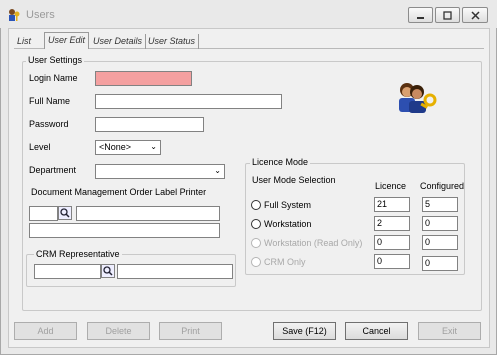  I want to click on workstation-readonly-radio, so click(256, 243).